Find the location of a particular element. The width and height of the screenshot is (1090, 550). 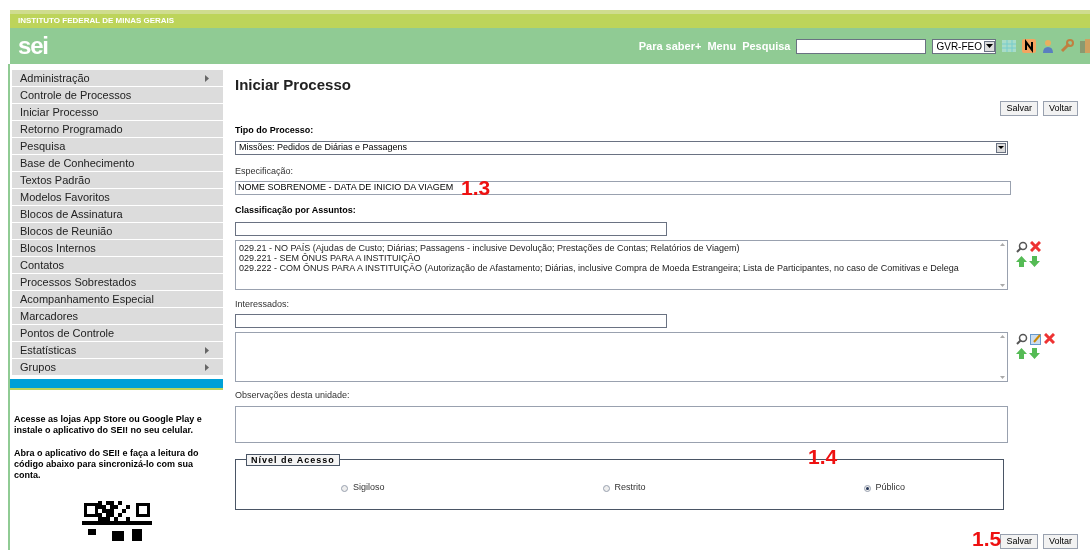

subject-item: 029.221 - SEM ÔNUS PARA A INSTITUIÇÃO is located at coordinates (618, 257).